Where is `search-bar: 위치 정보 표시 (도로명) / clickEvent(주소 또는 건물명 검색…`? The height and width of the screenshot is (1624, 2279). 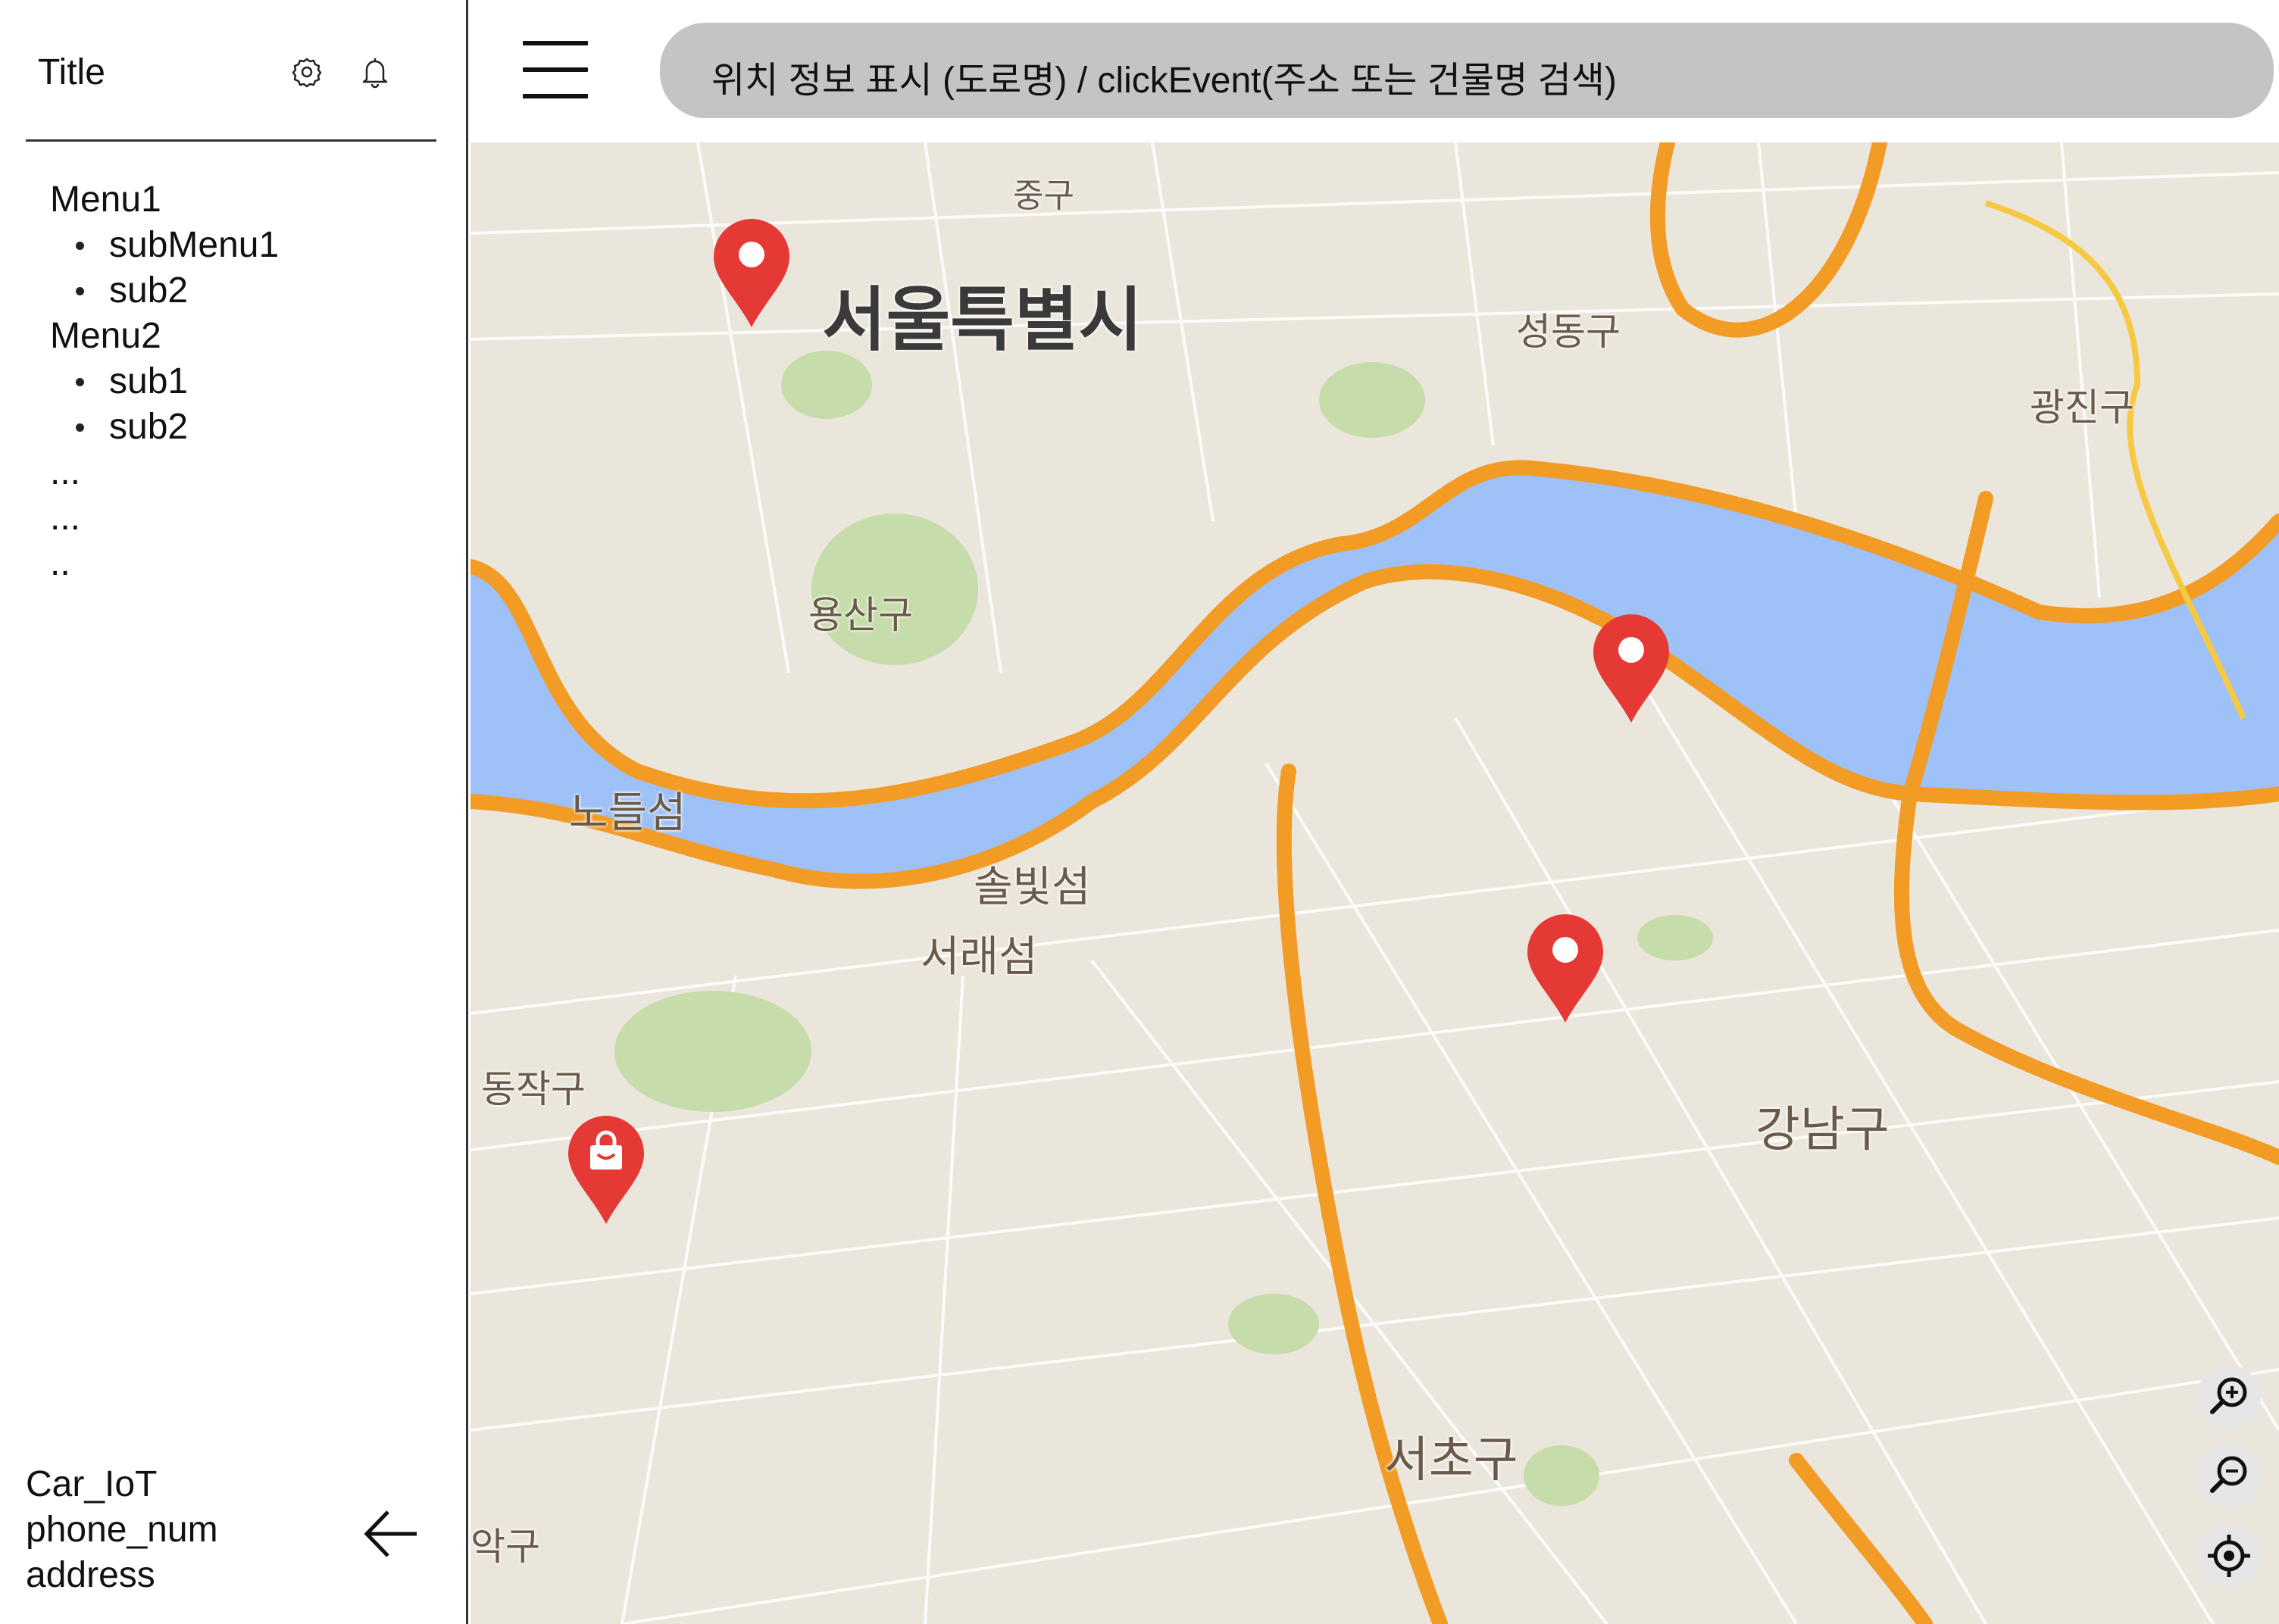
search-bar: 위치 정보 표시 (도로명) / clickEvent(주소 또는 건물명 검색… is located at coordinates (1467, 70).